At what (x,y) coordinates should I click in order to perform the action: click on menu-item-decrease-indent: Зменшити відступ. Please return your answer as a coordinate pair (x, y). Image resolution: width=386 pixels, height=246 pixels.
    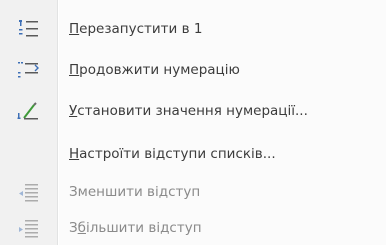
    Looking at the image, I should click on (193, 192).